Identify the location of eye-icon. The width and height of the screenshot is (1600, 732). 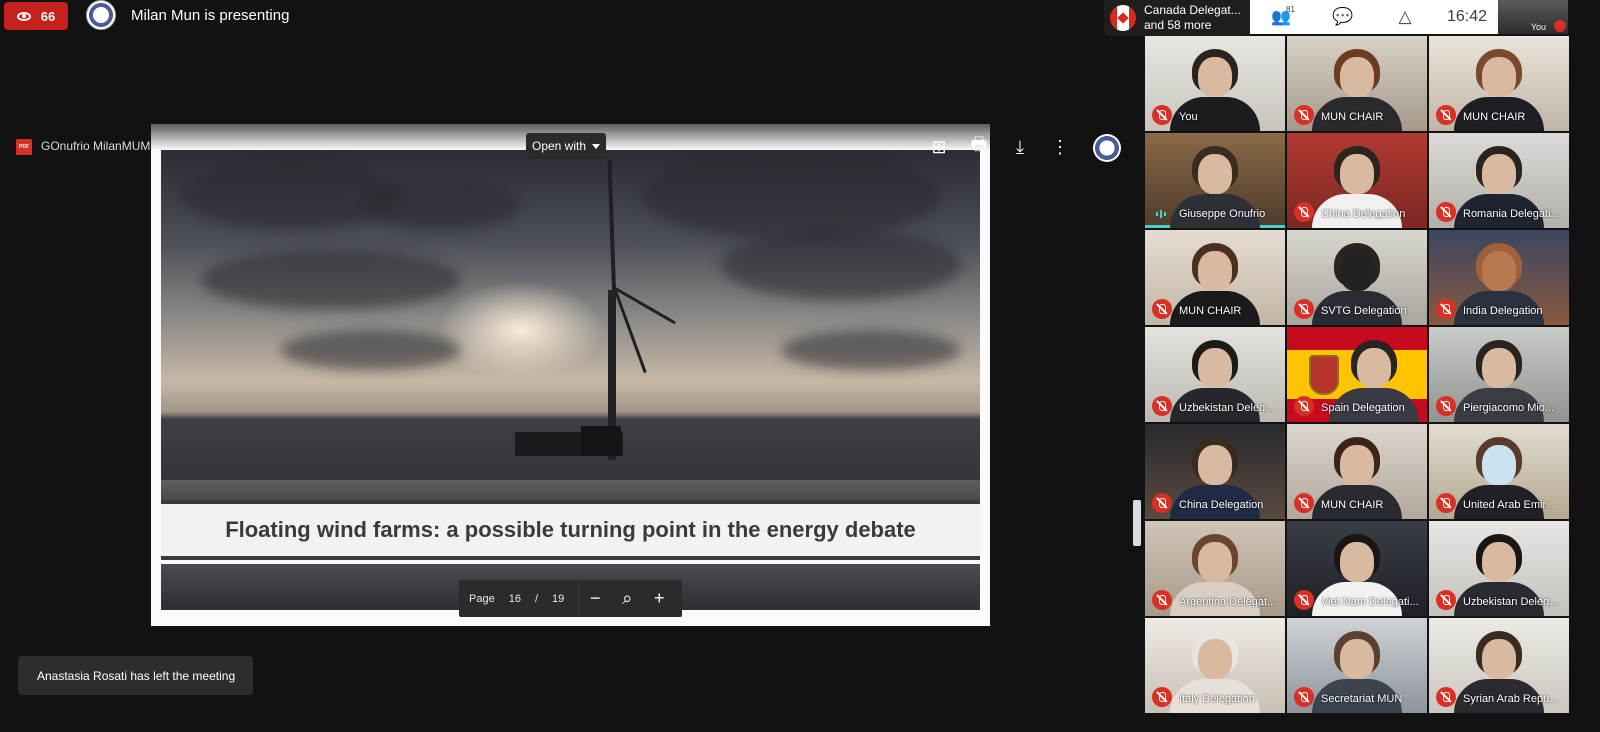
(23, 16).